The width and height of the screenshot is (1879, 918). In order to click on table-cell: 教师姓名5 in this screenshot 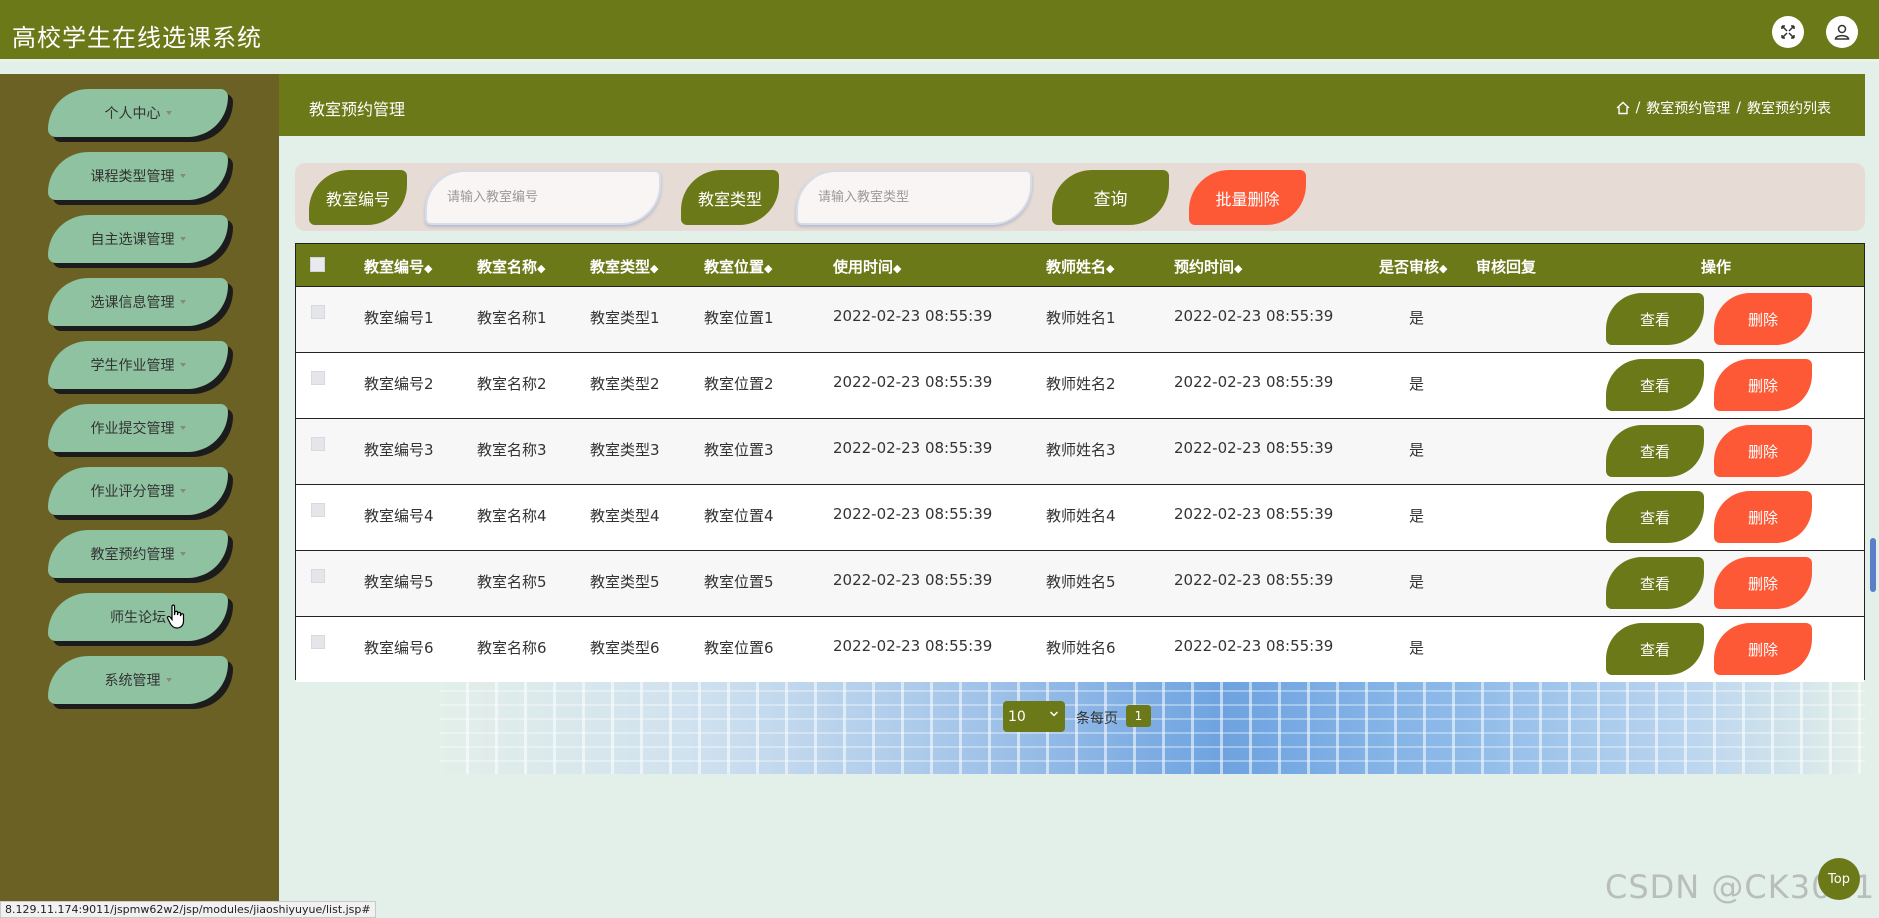, I will do `click(1081, 582)`.